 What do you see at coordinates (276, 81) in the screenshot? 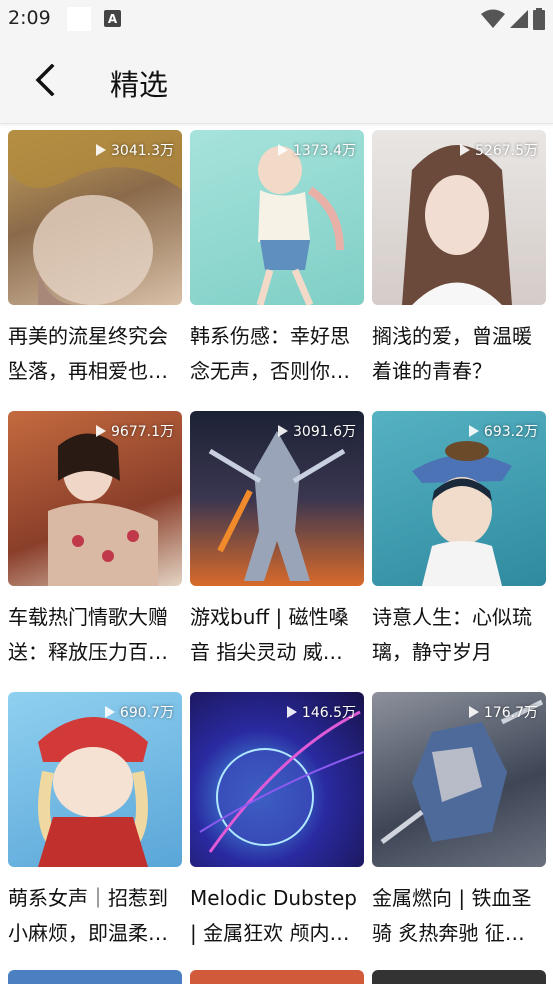
I see `app-bar: 精选` at bounding box center [276, 81].